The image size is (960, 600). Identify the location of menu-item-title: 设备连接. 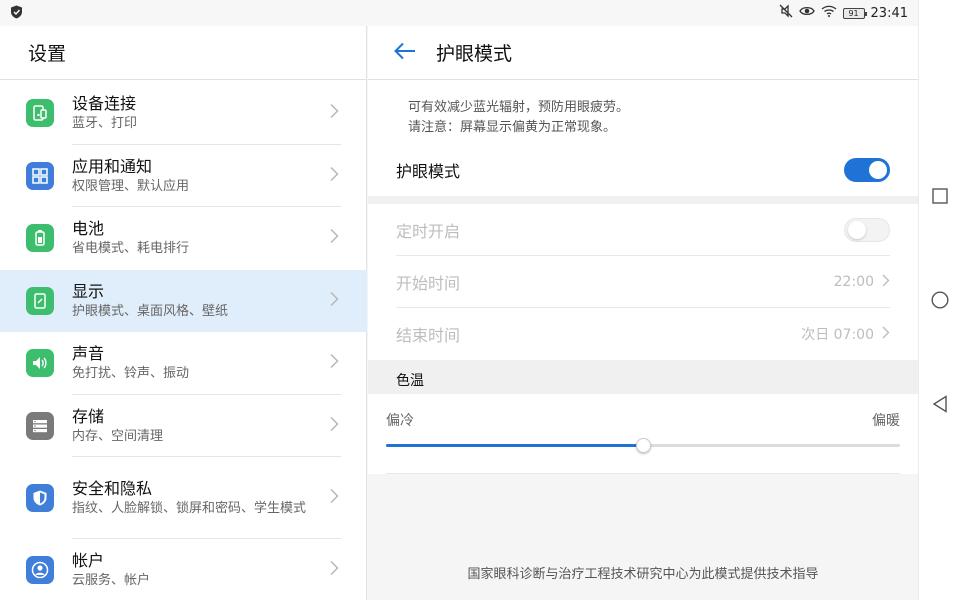
(104, 104).